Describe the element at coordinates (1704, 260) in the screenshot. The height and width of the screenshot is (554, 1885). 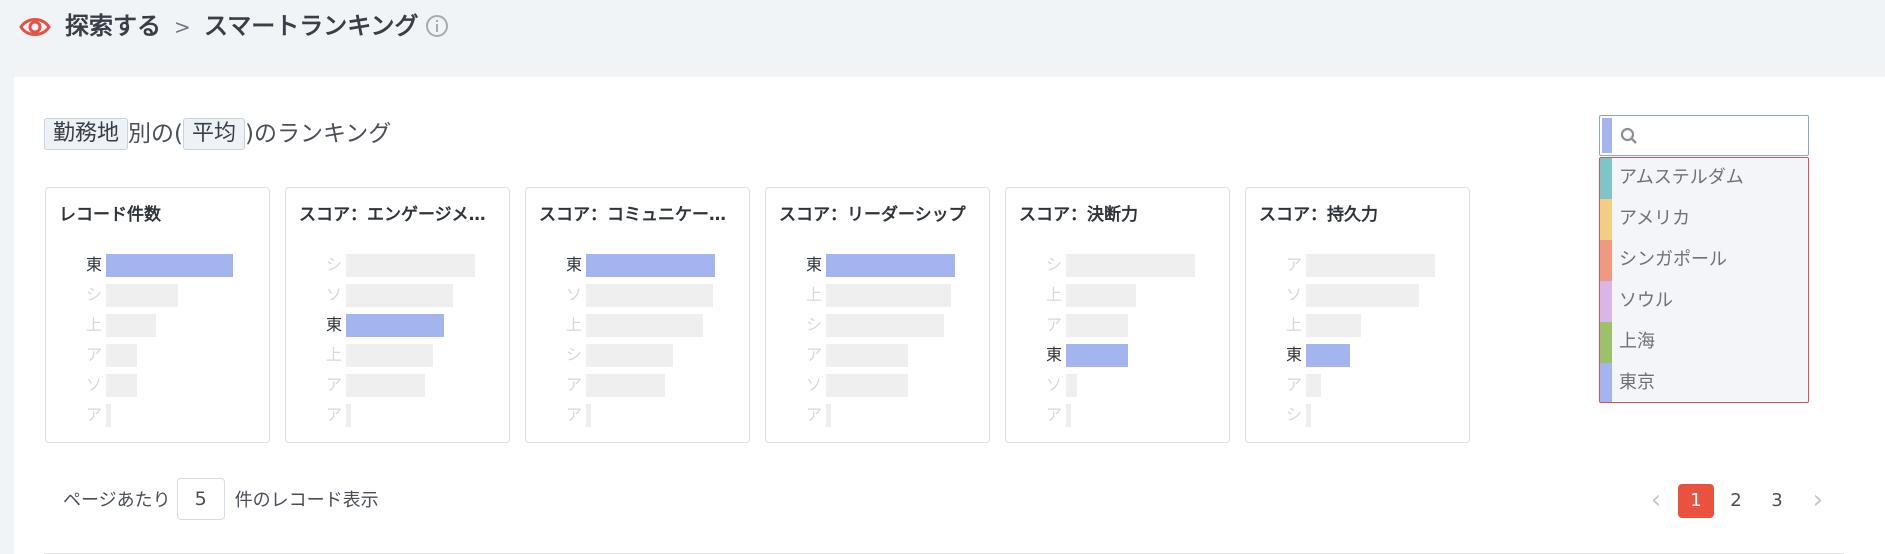
I see `dropdown-item: シンガポール` at that location.